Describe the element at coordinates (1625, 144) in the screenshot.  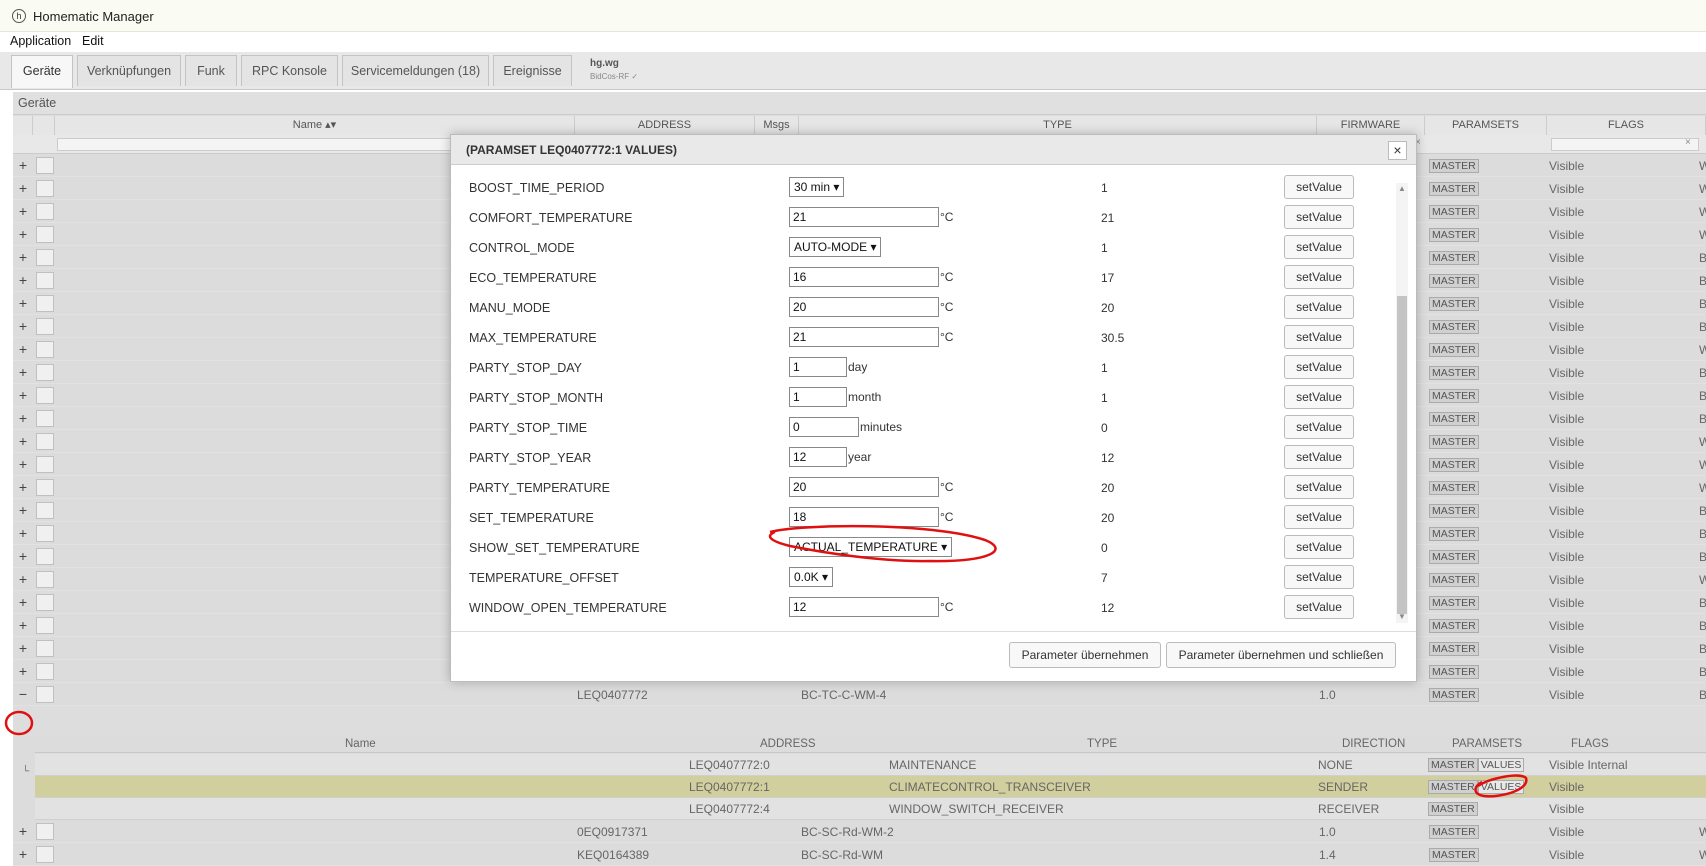
I see `flags-filter-input` at that location.